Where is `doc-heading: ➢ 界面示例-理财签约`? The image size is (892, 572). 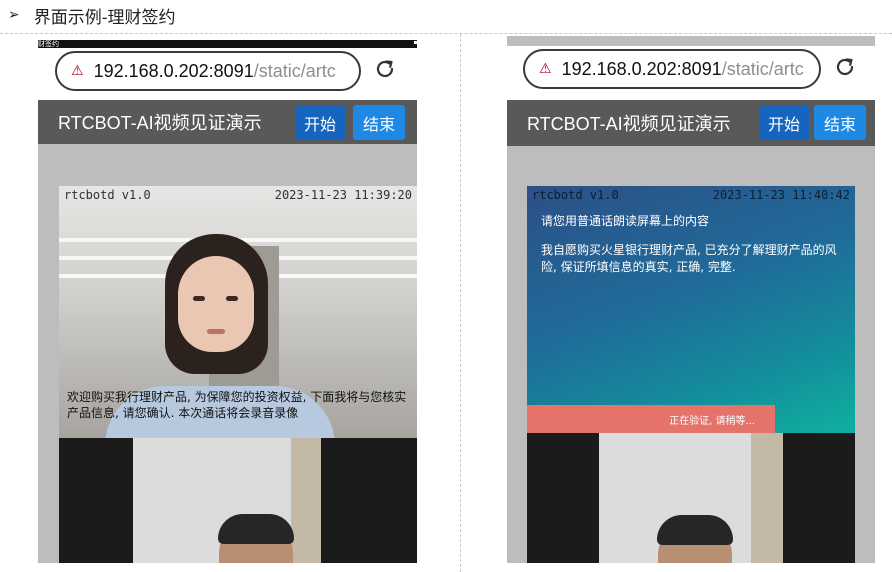 doc-heading: ➢ 界面示例-理财签约 is located at coordinates (91, 15).